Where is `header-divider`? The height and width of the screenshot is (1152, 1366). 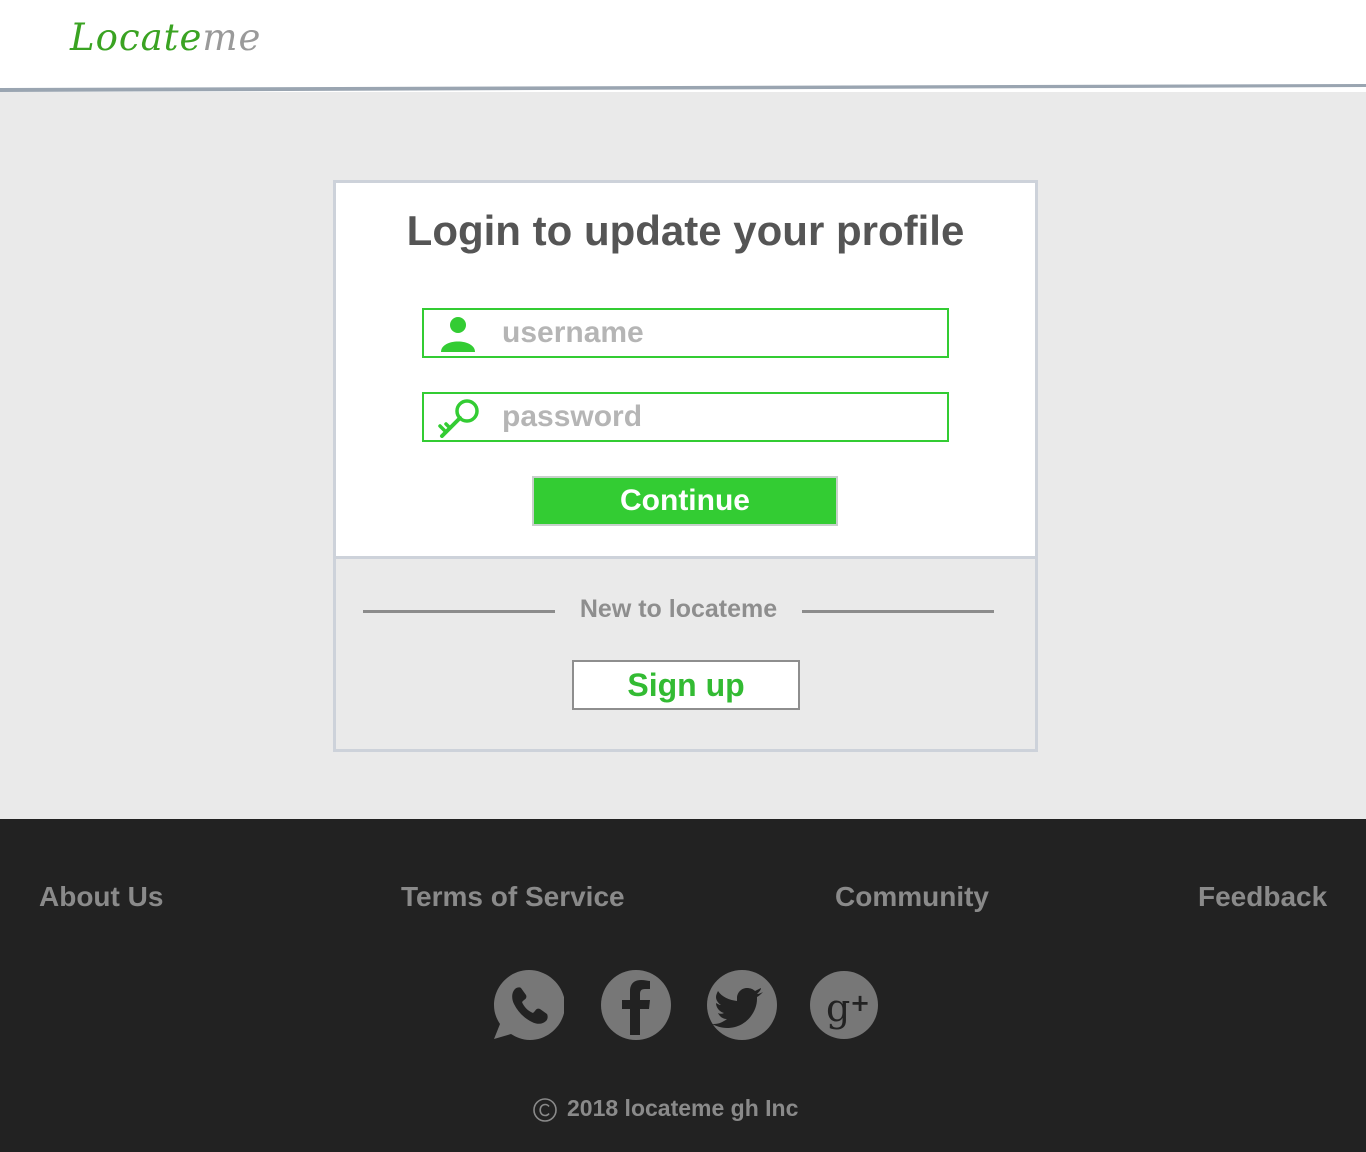
header-divider is located at coordinates (683, 88).